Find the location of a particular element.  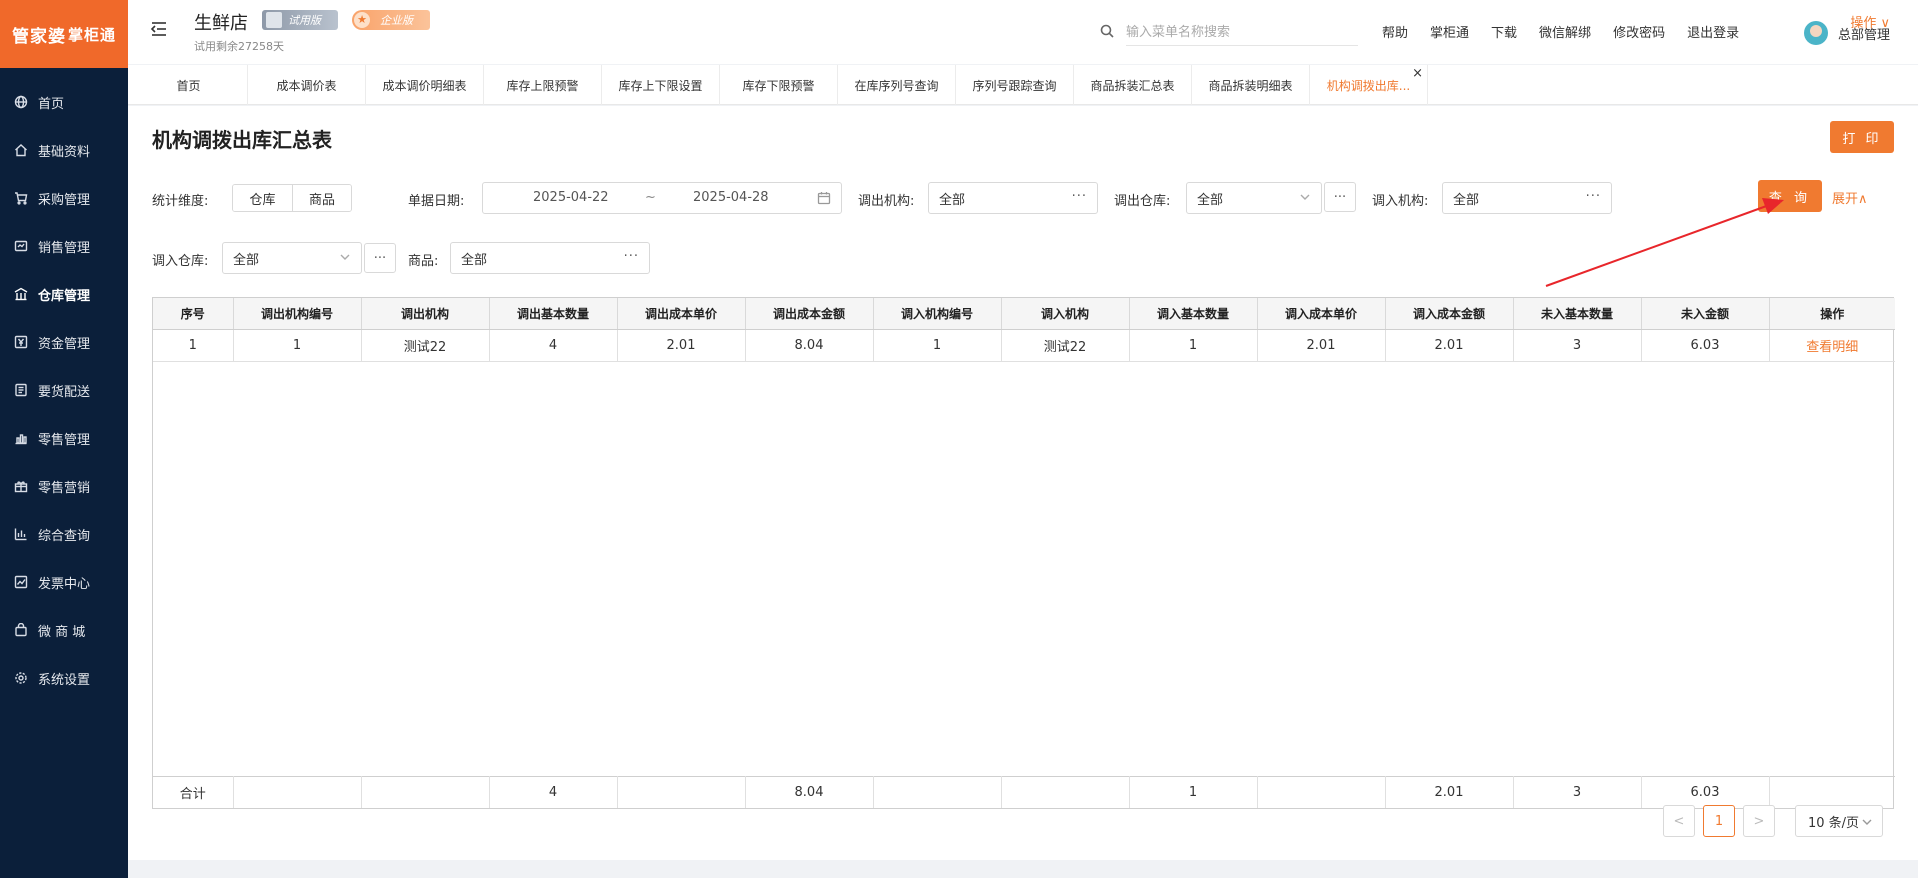

sidebar-item-label: 要货配送 is located at coordinates (64, 392).